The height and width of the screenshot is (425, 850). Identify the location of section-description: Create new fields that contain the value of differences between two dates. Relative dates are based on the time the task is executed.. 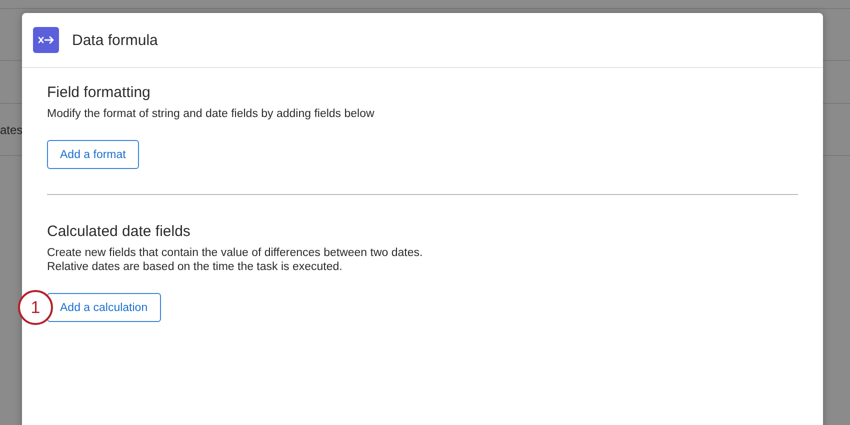
(235, 260).